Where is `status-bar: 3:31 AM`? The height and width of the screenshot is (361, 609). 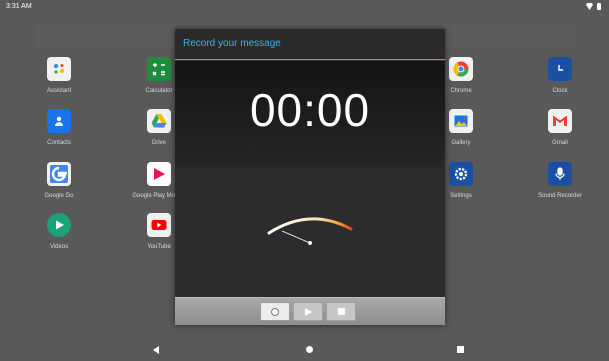 status-bar: 3:31 AM is located at coordinates (304, 7).